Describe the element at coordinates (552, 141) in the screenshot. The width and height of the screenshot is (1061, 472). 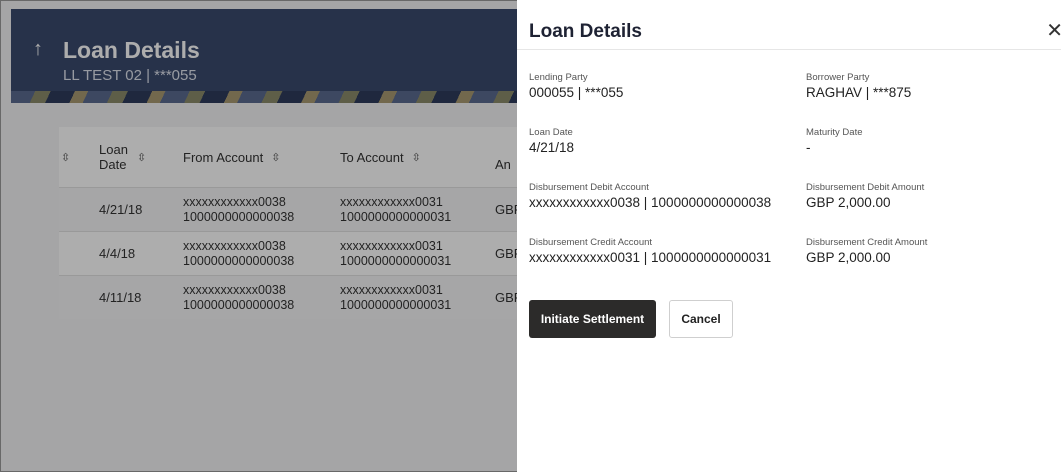
I see `loan-date-field: Loan Date 4/21/18` at that location.